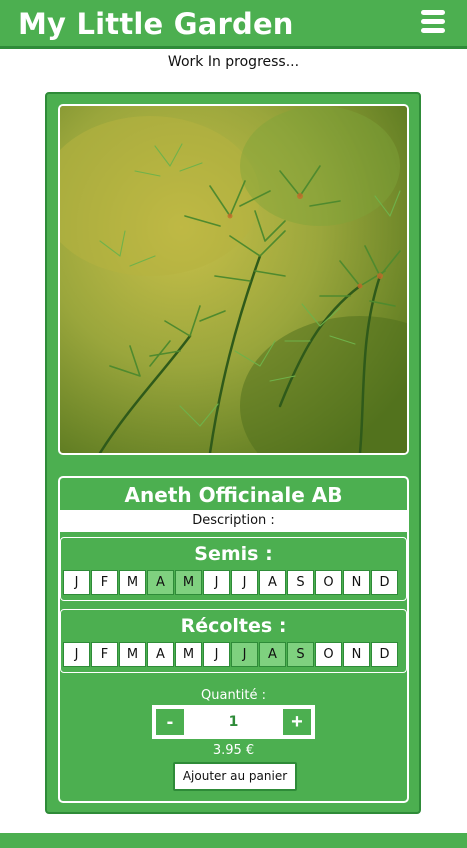  What do you see at coordinates (216, 654) in the screenshot?
I see `recoltes-month-jun: J` at bounding box center [216, 654].